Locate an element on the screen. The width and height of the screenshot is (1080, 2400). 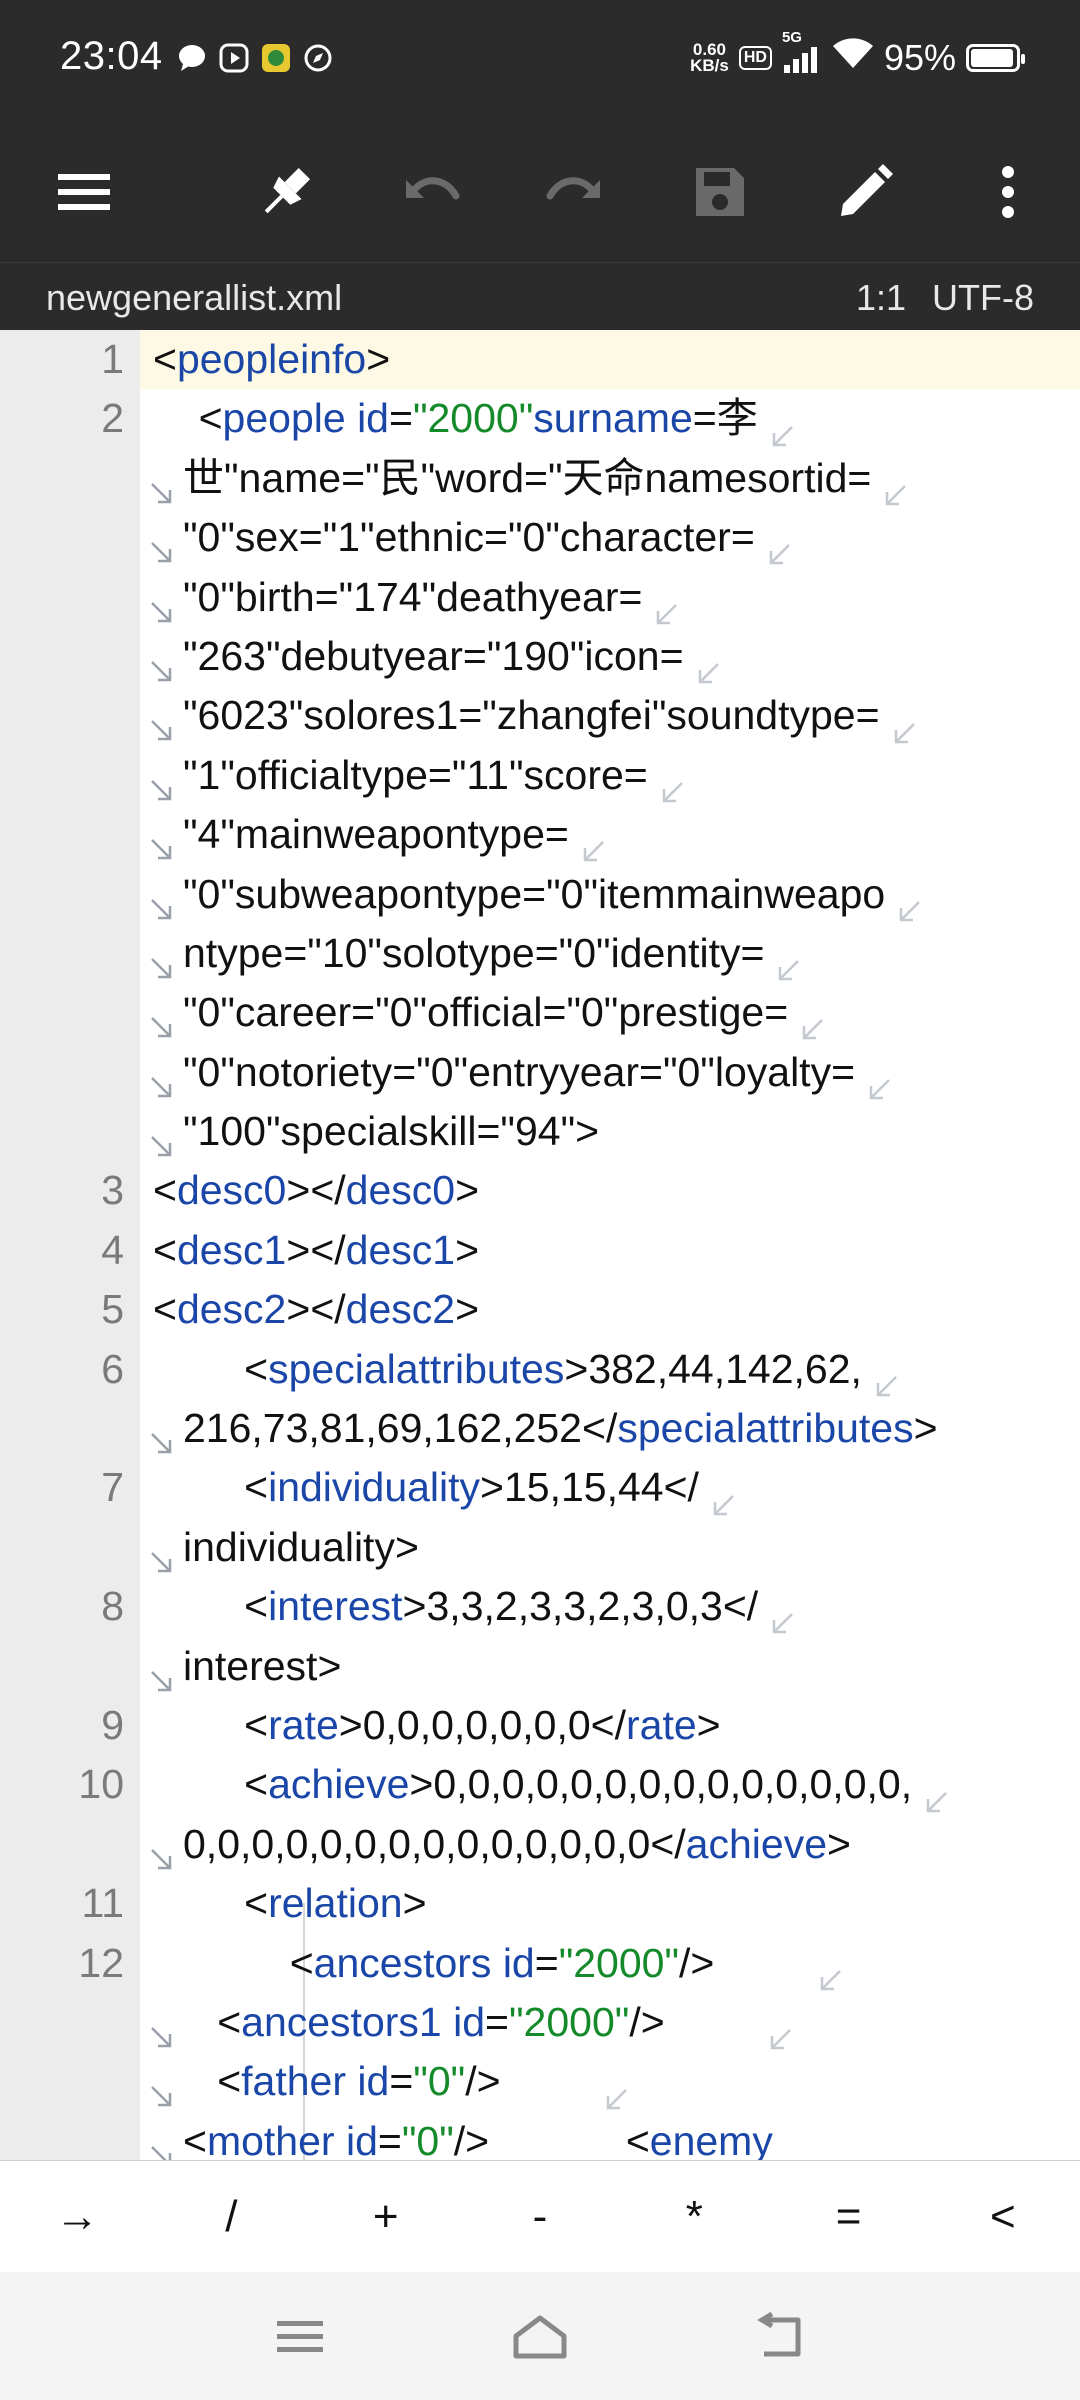
line-number: 5 is located at coordinates (112, 1309).